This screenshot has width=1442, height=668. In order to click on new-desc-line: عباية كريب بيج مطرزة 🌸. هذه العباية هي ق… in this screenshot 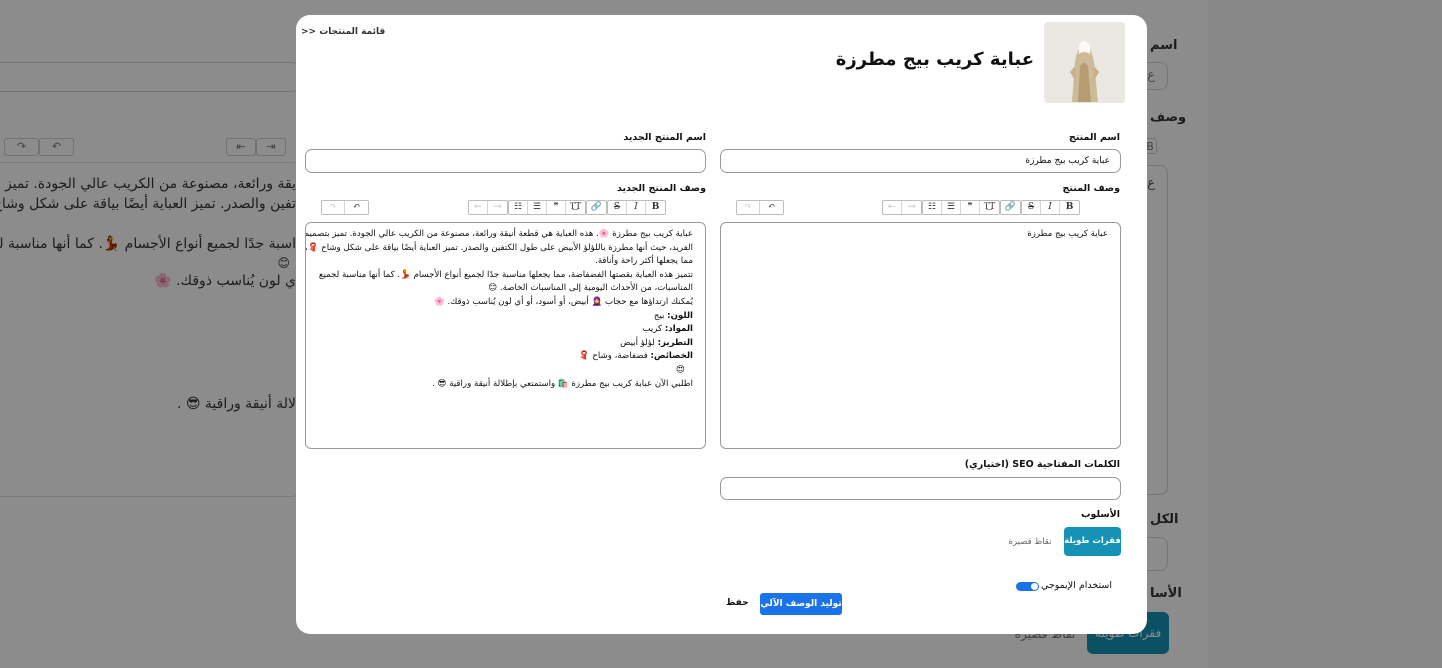, I will do `click(499, 234)`.